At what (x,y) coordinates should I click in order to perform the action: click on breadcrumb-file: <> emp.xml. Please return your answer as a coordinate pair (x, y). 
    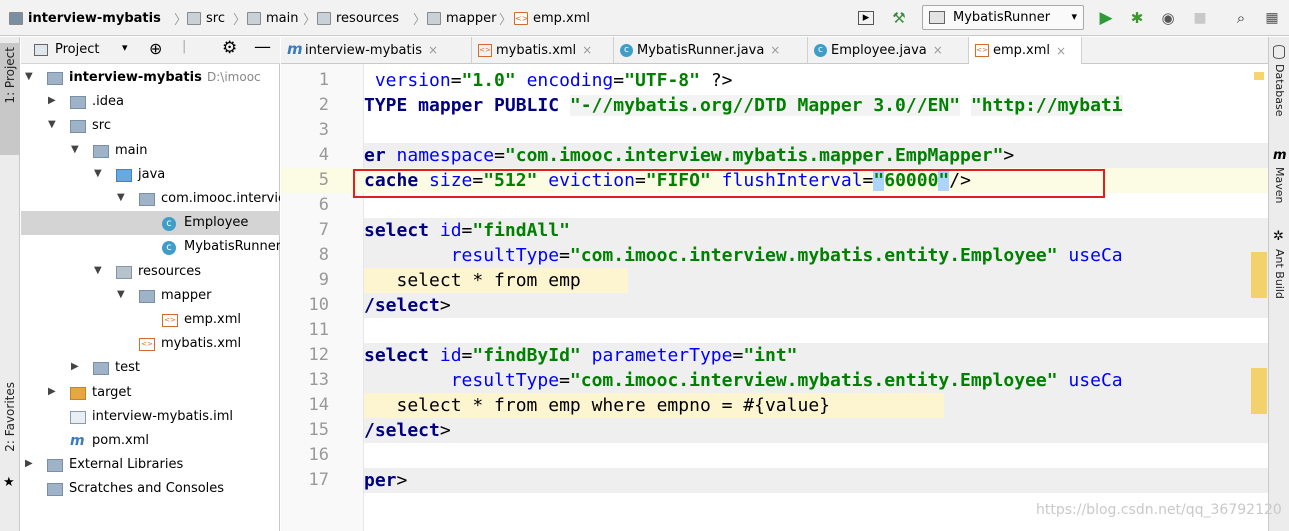
    Looking at the image, I should click on (552, 18).